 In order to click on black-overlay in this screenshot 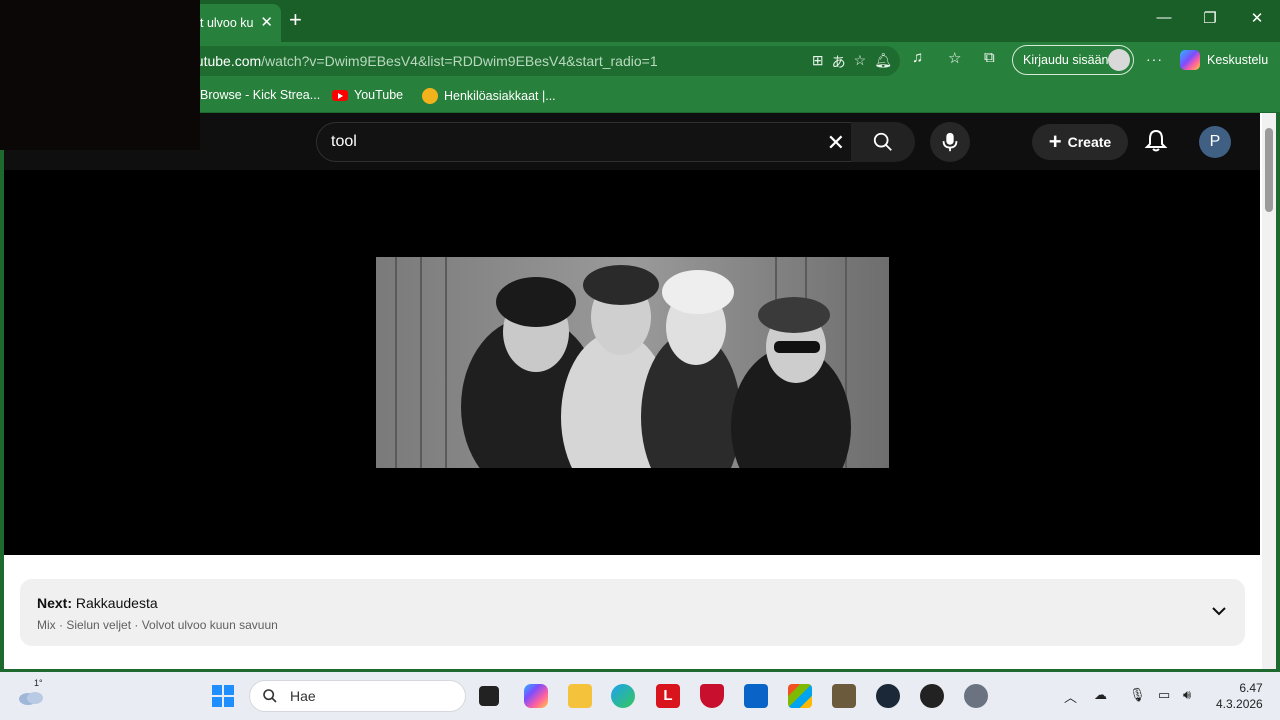, I will do `click(100, 75)`.